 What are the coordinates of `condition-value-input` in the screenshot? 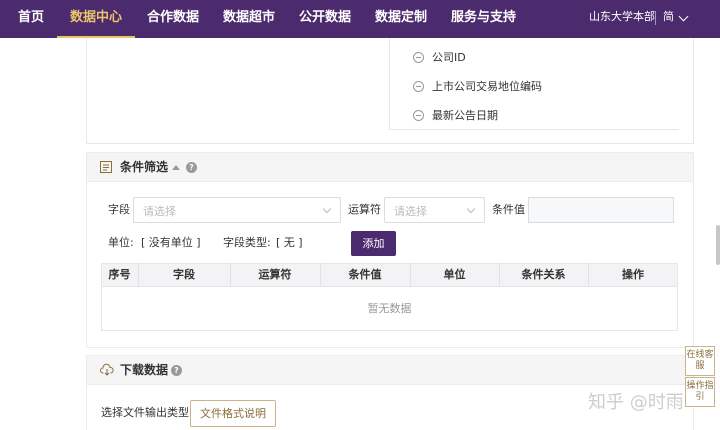 It's located at (601, 210).